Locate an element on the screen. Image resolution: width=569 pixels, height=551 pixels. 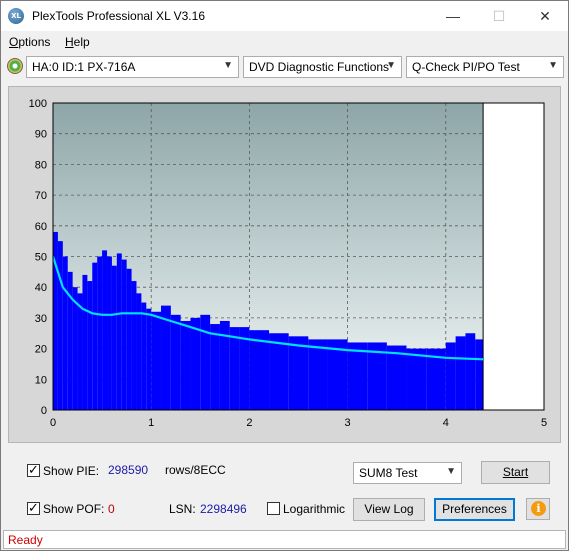
menu-help: Help is located at coordinates (77, 42).